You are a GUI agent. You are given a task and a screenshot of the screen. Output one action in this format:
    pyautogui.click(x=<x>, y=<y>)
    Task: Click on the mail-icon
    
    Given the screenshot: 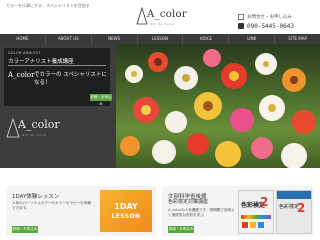 What is the action you would take?
    pyautogui.click(x=241, y=17)
    